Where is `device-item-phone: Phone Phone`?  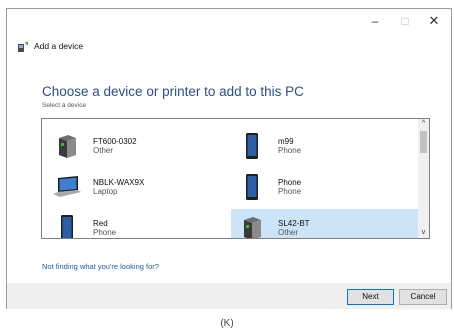
device-item-phone: Phone Phone is located at coordinates (328, 186).